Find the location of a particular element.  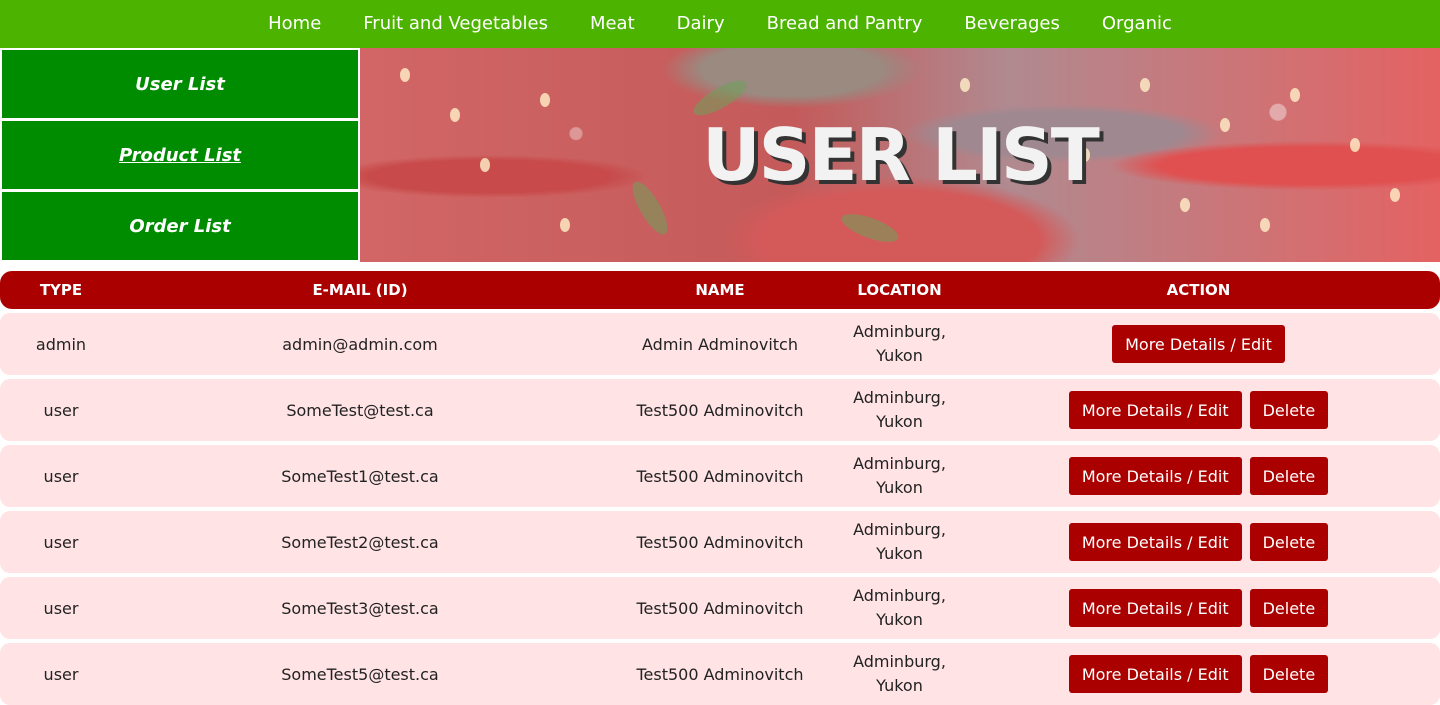

cell-action: More Details / Edit is located at coordinates (1198, 344).